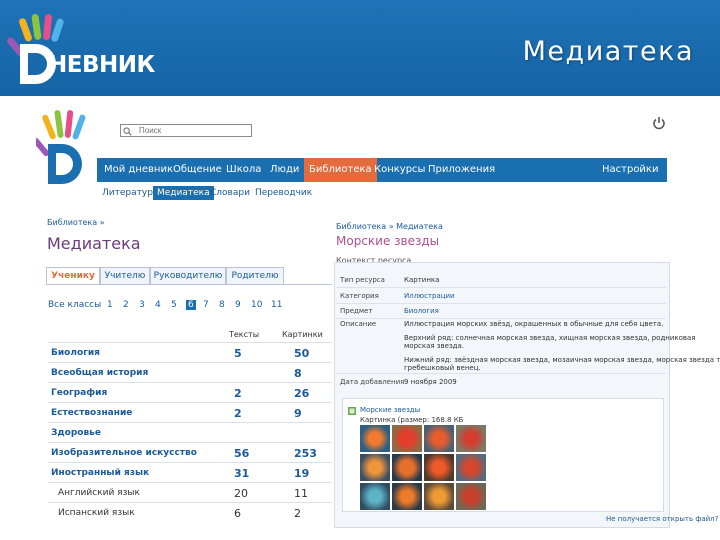 This screenshot has width=720, height=540. Describe the element at coordinates (243, 170) in the screenshot. I see `nav-item-school: Школа` at that location.